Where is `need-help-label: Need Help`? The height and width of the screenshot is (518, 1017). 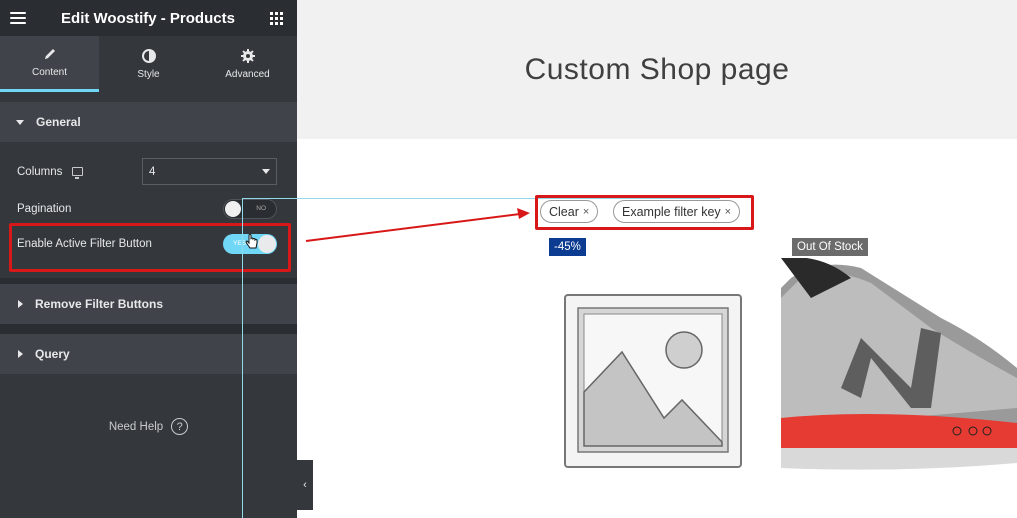
need-help-label: Need Help is located at coordinates (136, 426).